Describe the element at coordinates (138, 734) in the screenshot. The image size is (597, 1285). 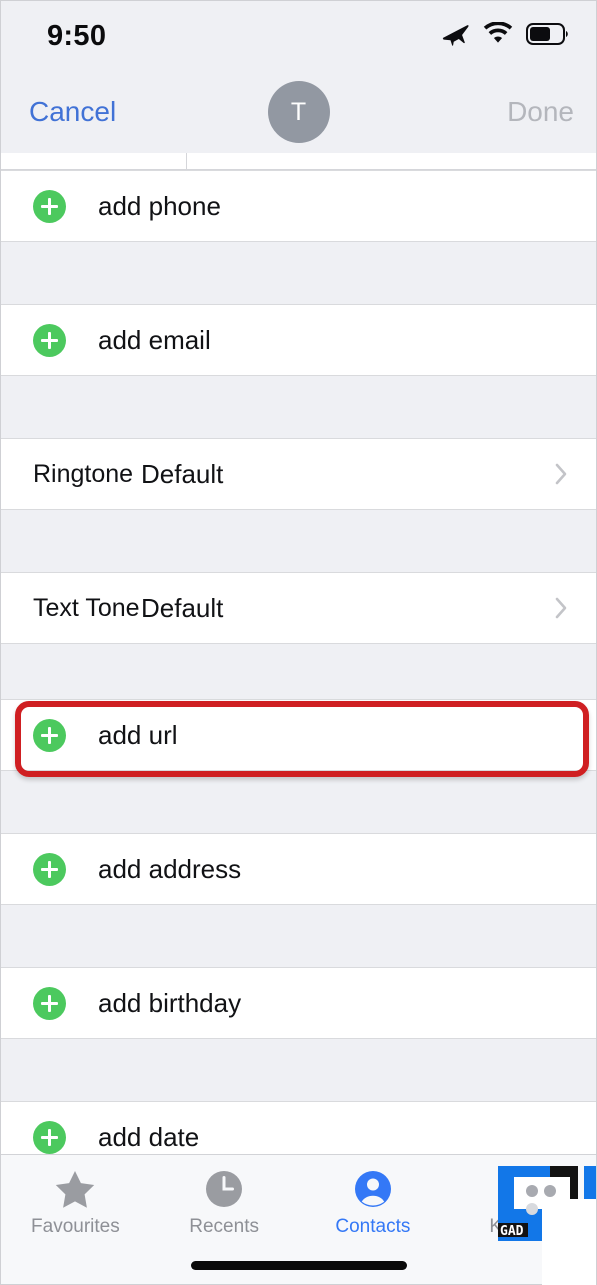
I see `add-url-label: add url` at that location.